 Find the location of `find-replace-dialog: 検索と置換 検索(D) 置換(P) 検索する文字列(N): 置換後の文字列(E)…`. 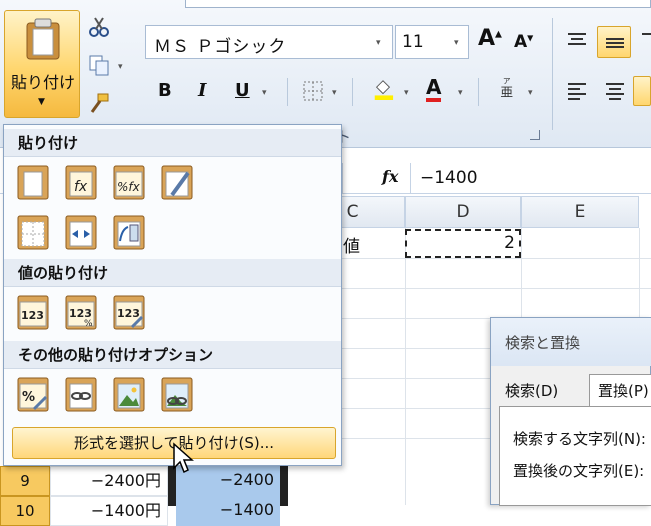

find-replace-dialog: 検索と置換 検索(D) 置換(P) 検索する文字列(N): 置換後の文字列(E)… is located at coordinates (570, 411).